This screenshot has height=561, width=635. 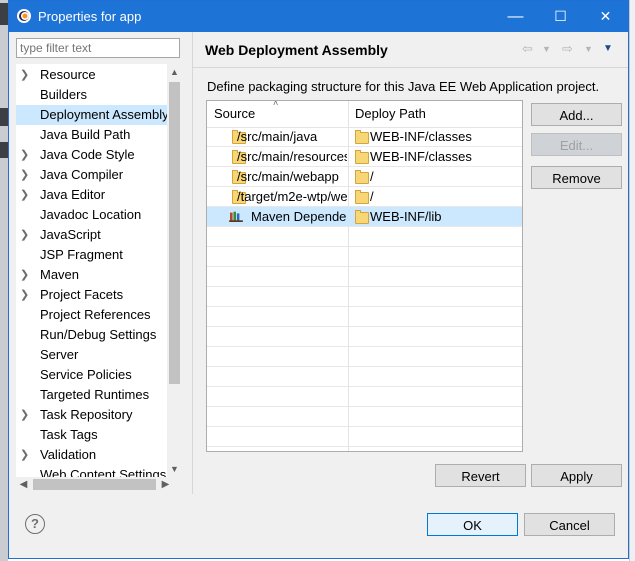 What do you see at coordinates (569, 524) in the screenshot?
I see `cancel-button: Cancel` at bounding box center [569, 524].